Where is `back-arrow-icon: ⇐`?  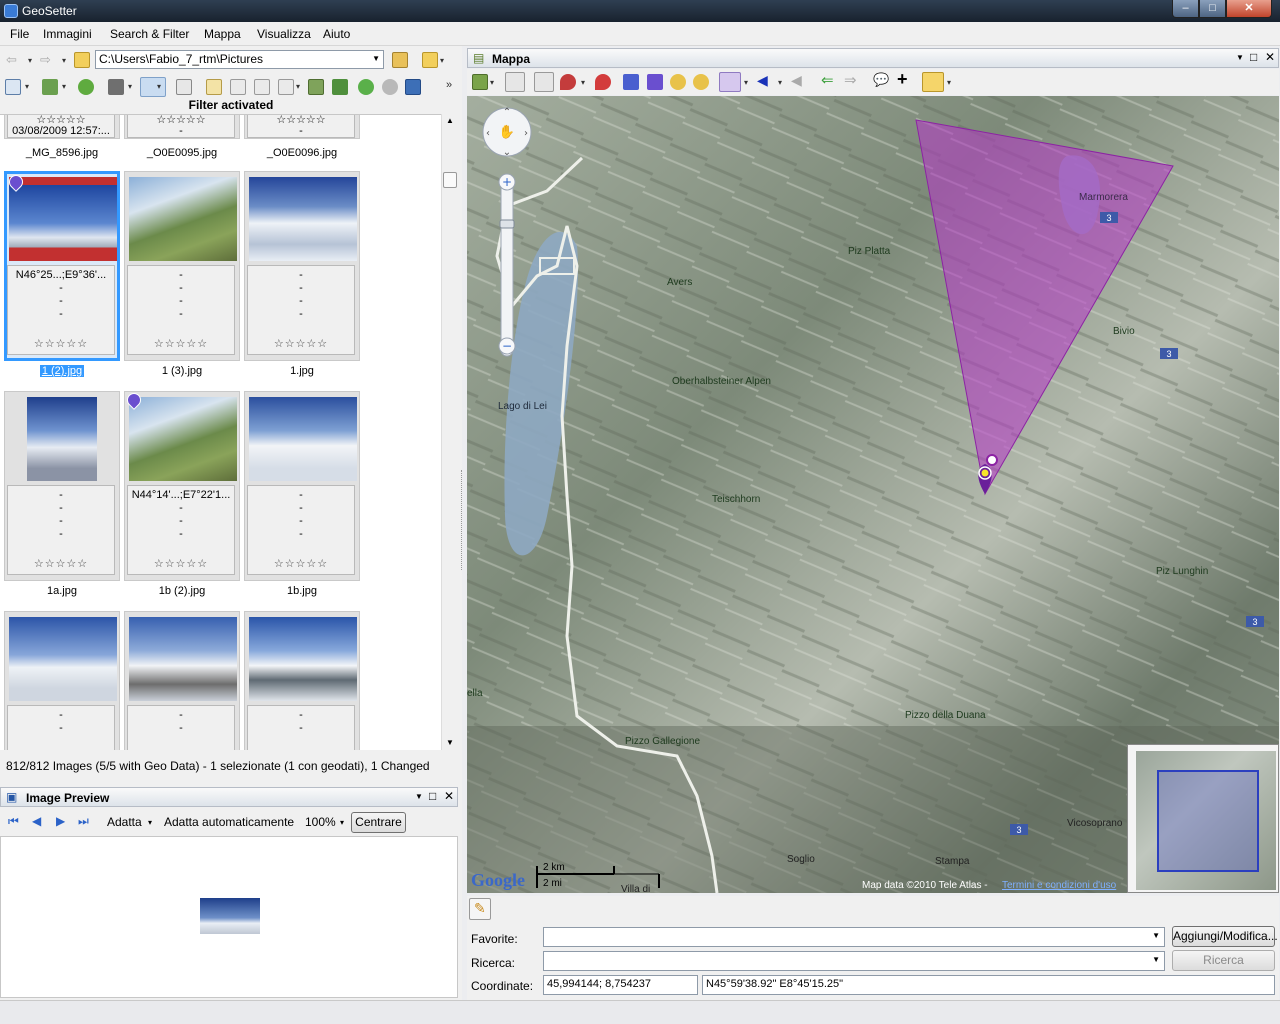
back-arrow-icon: ⇐ is located at coordinates (827, 80).